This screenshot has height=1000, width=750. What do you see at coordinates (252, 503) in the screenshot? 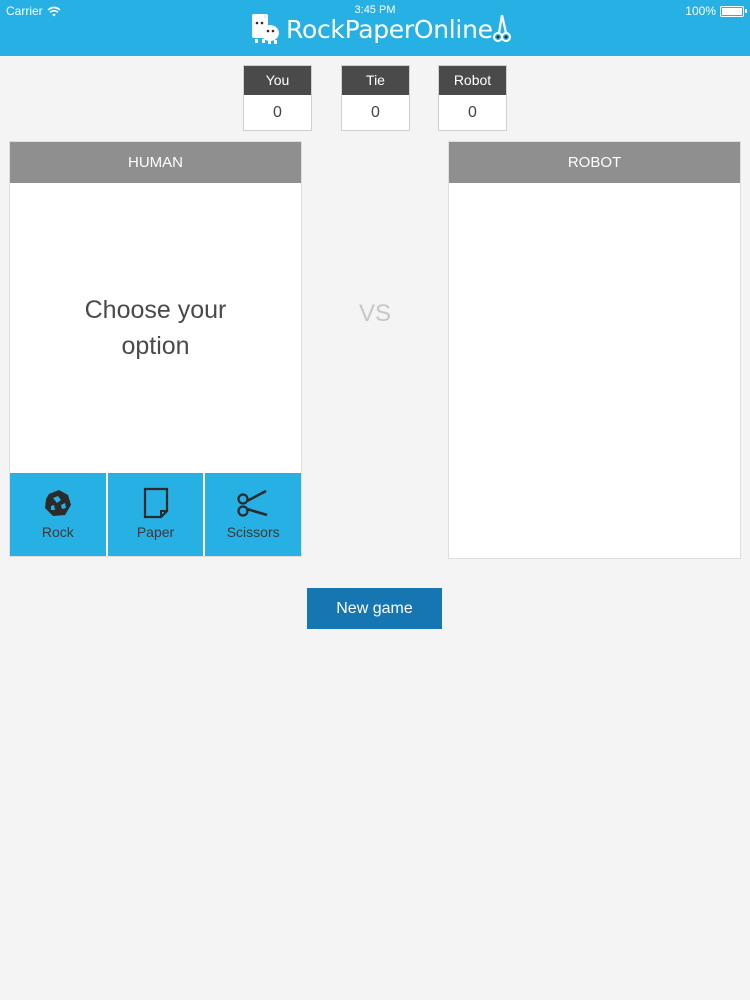
I see `scissors-icon` at bounding box center [252, 503].